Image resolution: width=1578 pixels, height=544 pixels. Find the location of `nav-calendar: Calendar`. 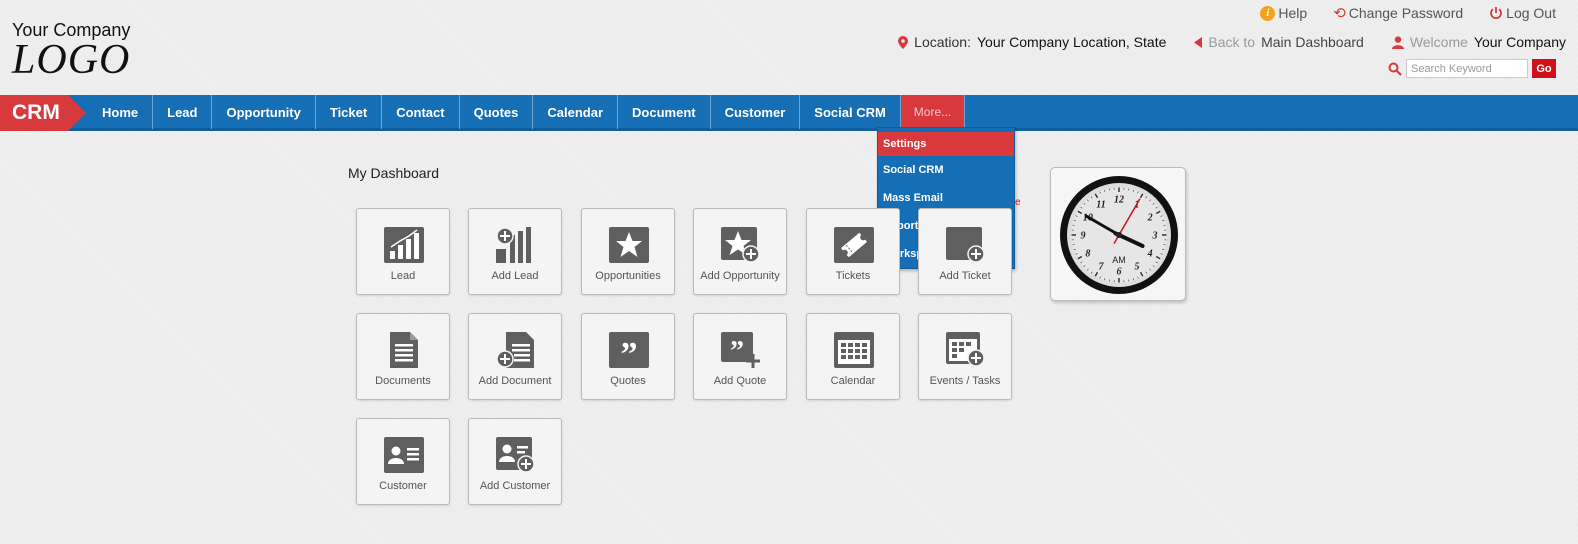

nav-calendar: Calendar is located at coordinates (576, 112).